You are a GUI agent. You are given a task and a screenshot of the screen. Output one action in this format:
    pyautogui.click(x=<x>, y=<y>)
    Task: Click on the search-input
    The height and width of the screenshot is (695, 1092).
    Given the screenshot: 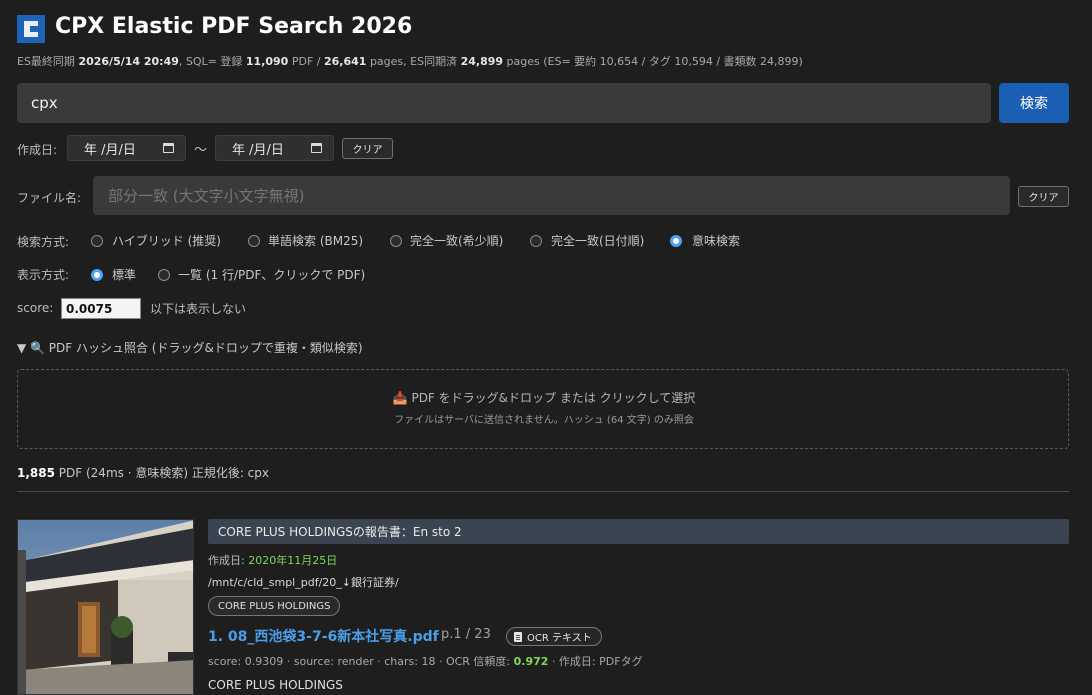 What is the action you would take?
    pyautogui.click(x=504, y=103)
    